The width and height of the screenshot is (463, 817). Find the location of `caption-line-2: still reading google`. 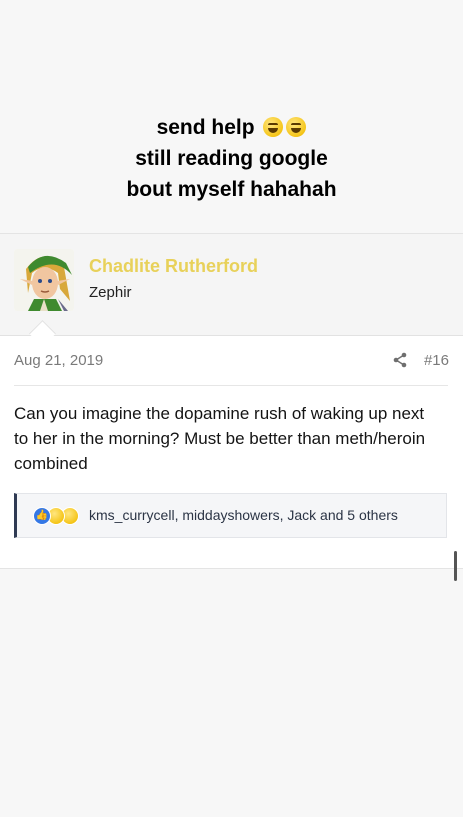

caption-line-2: still reading google is located at coordinates (231, 158).